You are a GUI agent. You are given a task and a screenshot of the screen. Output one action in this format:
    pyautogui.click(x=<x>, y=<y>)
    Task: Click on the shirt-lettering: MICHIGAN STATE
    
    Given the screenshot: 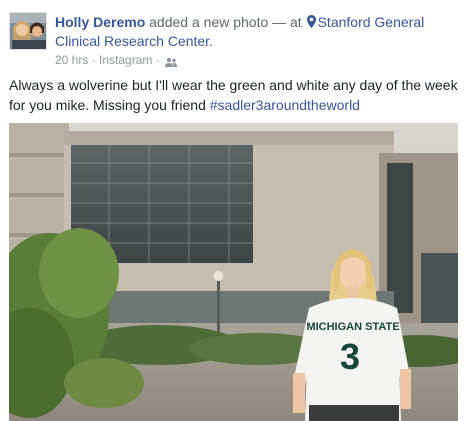 What is the action you would take?
    pyautogui.click(x=352, y=327)
    